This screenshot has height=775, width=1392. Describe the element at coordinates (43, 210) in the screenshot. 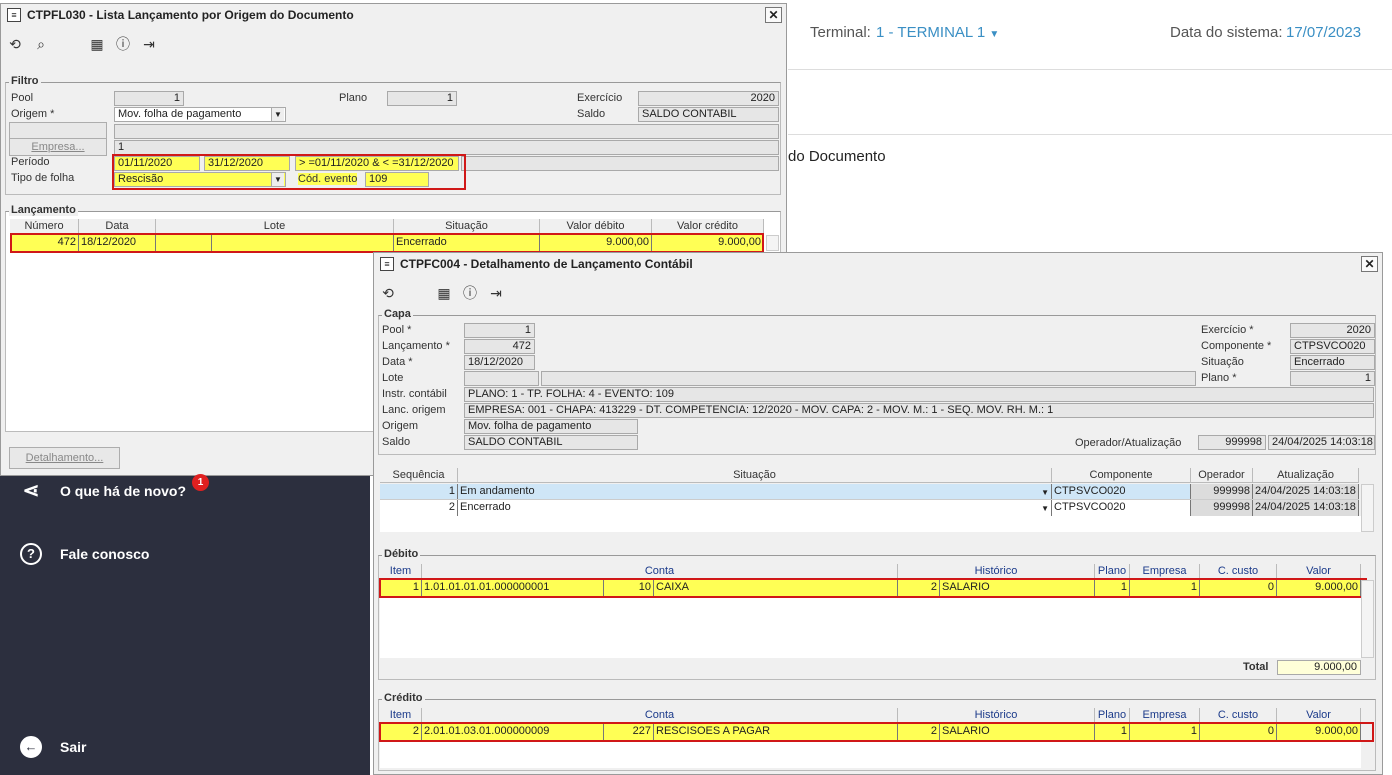

I see `lancamento-label: Lançamento` at that location.